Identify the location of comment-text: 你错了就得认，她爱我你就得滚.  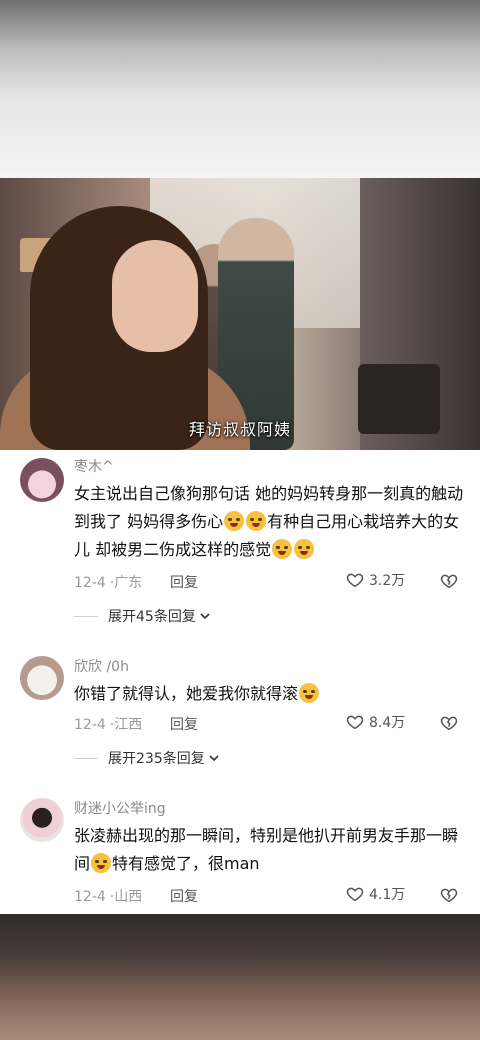
(270, 694).